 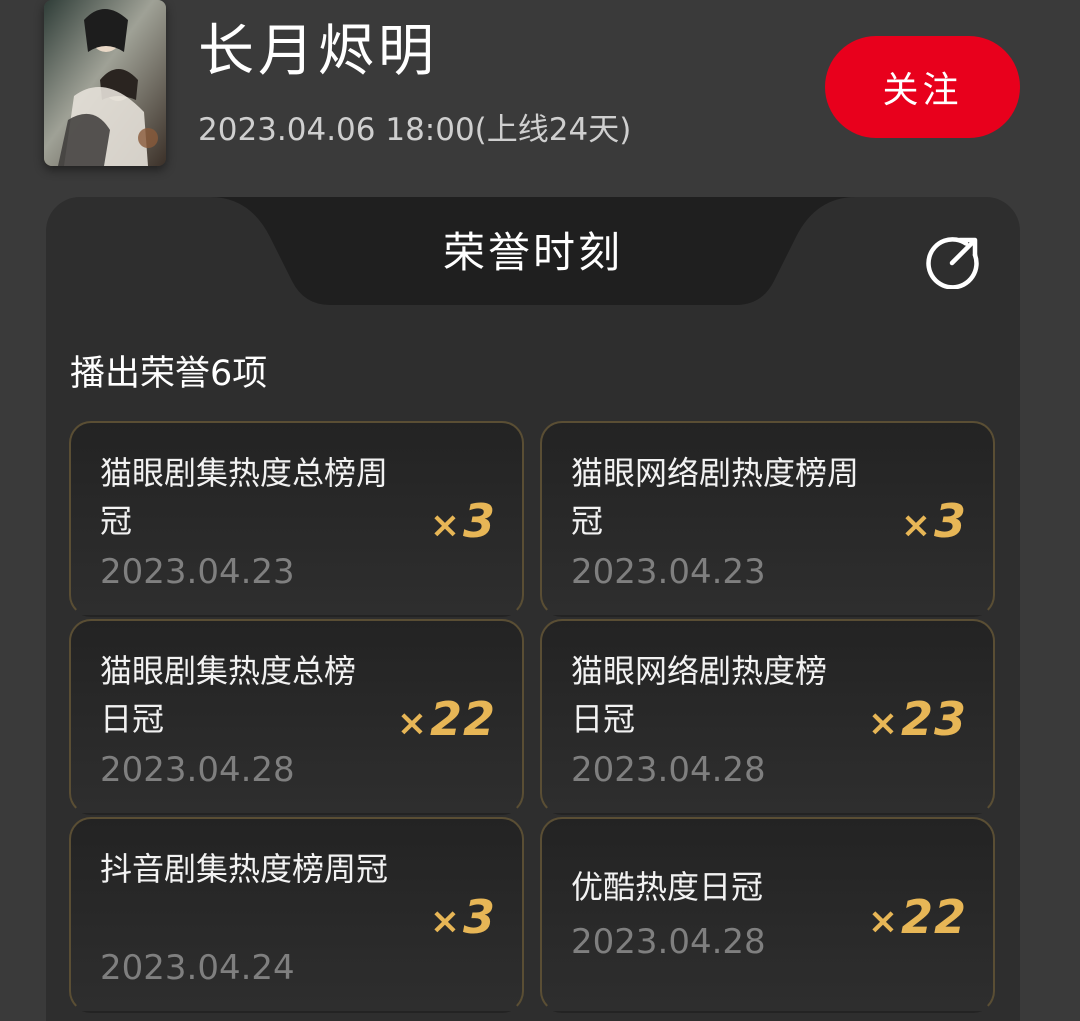 I want to click on release-info: 2023.04.06 18:00(上线24天), so click(x=415, y=130).